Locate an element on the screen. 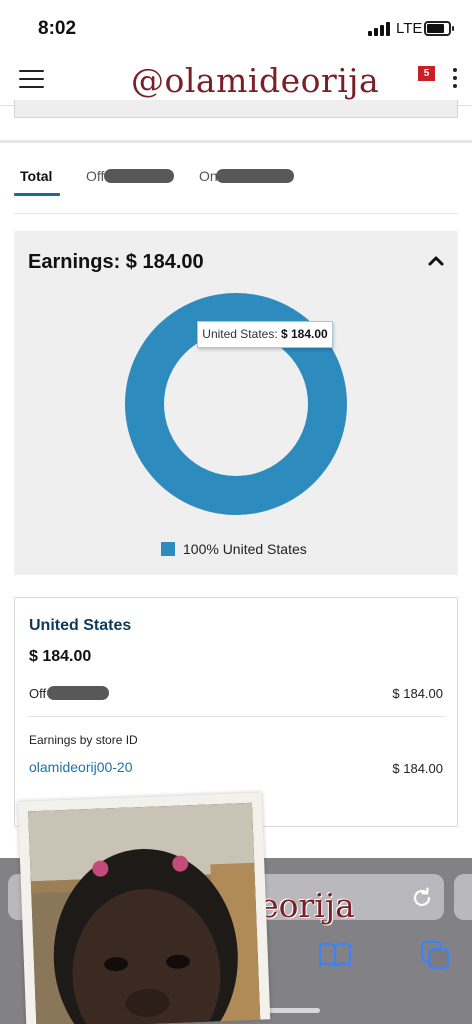 The width and height of the screenshot is (472, 1024). next-tab-preview is located at coordinates (463, 897).